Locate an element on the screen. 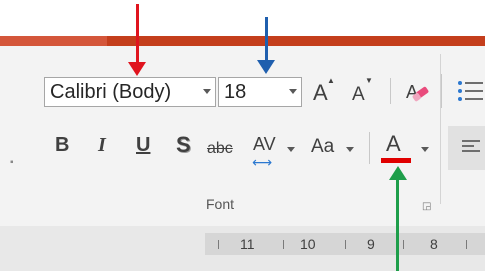  red-arrow-head is located at coordinates (137, 69).